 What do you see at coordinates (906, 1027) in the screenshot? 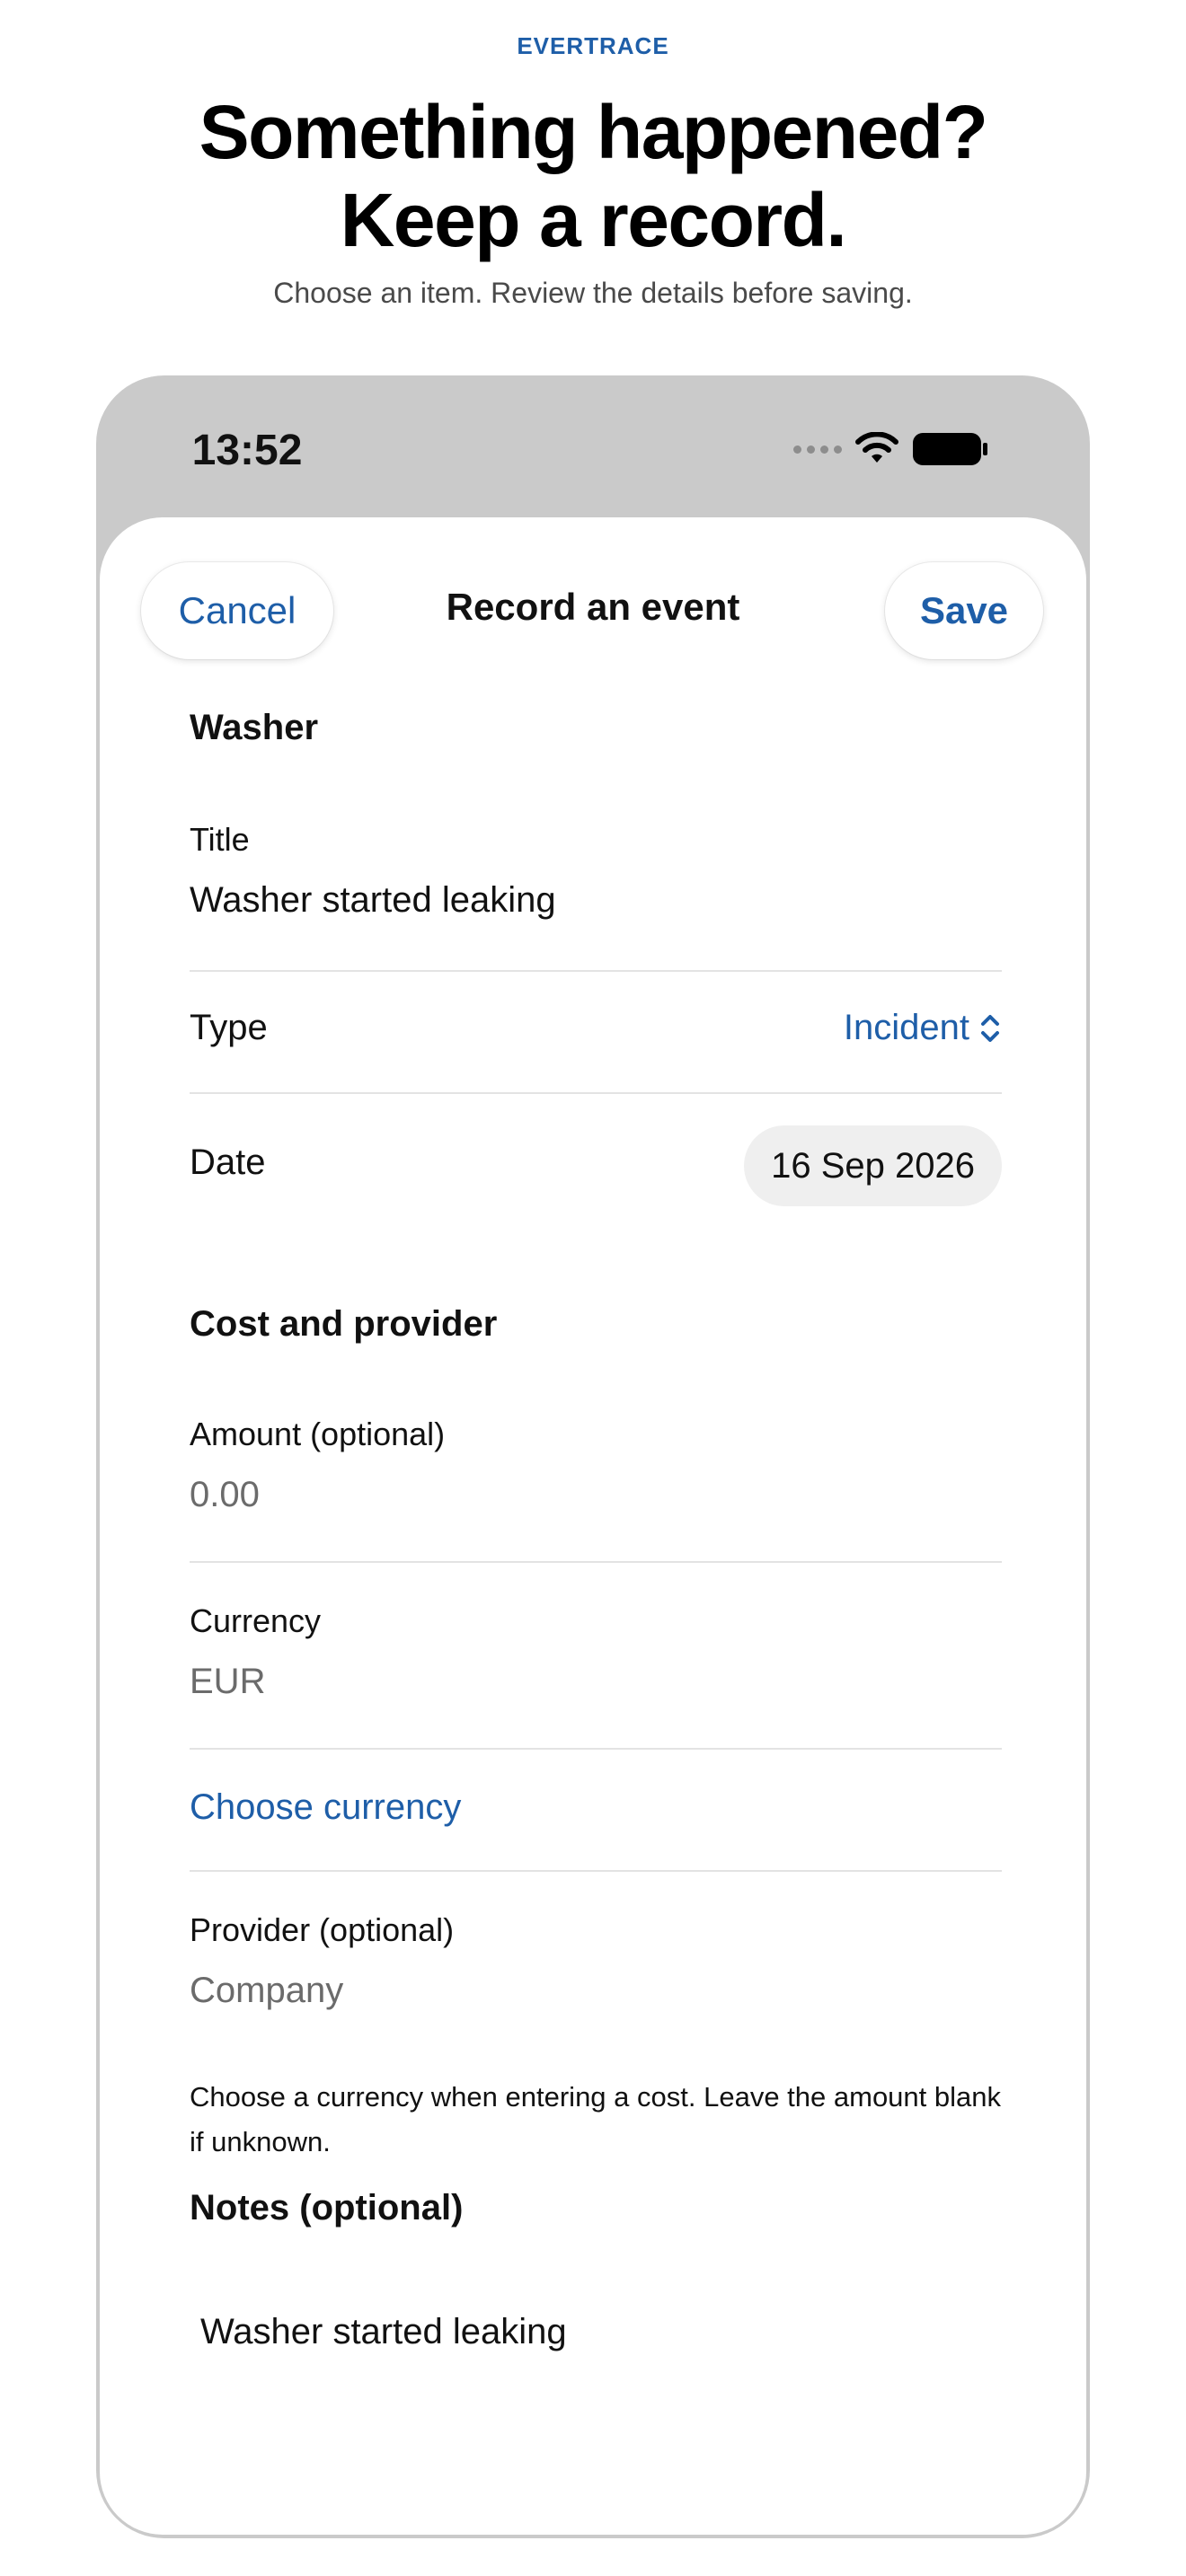
I see `type-value: Incident` at bounding box center [906, 1027].